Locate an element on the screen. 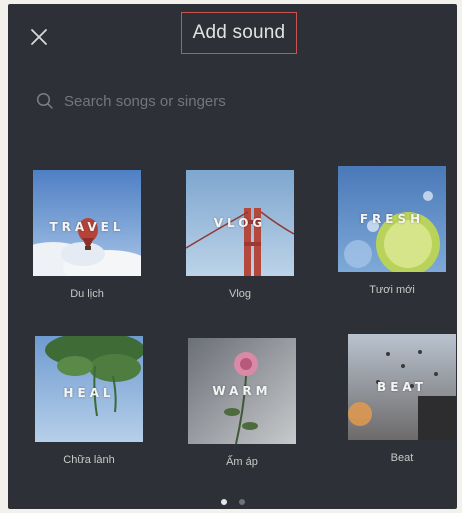 The width and height of the screenshot is (462, 513). category-thumbnail-word: VLOG is located at coordinates (240, 223).